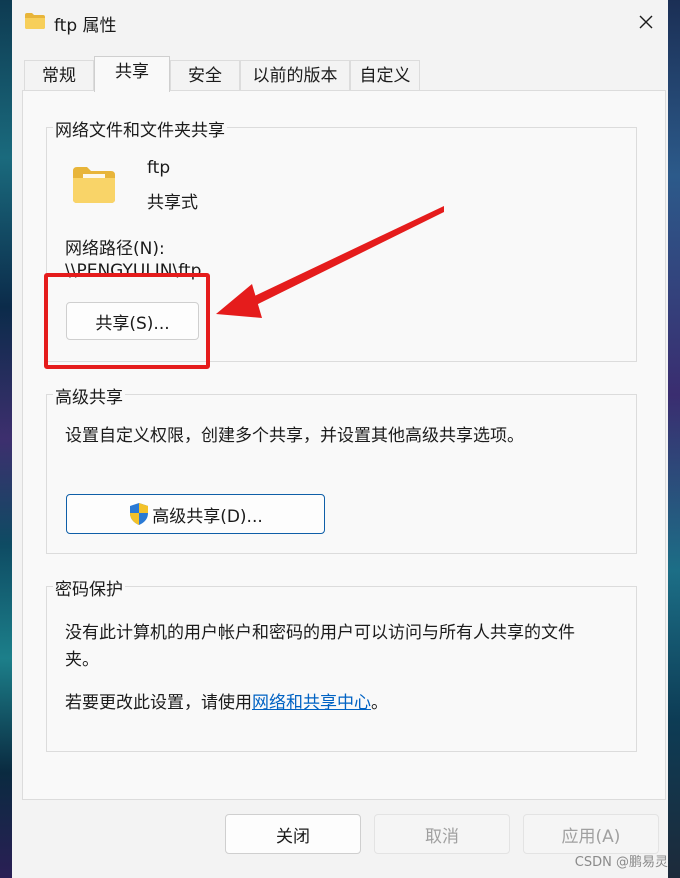 The image size is (680, 878). Describe the element at coordinates (621, 862) in the screenshot. I see `watermark: CSDN @鹏易灵` at that location.